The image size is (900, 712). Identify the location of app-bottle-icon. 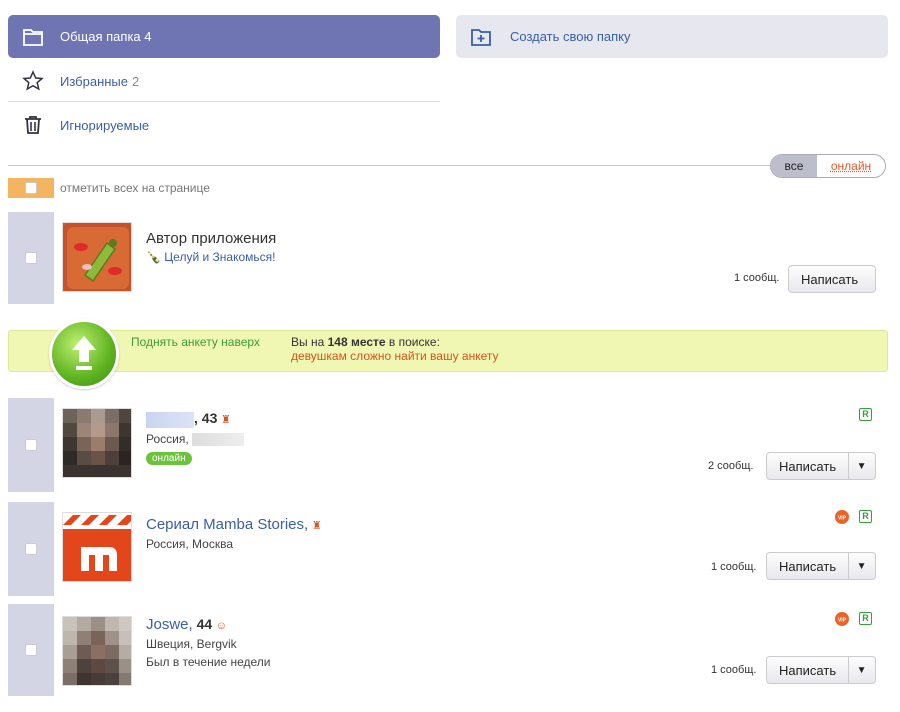
(97, 257).